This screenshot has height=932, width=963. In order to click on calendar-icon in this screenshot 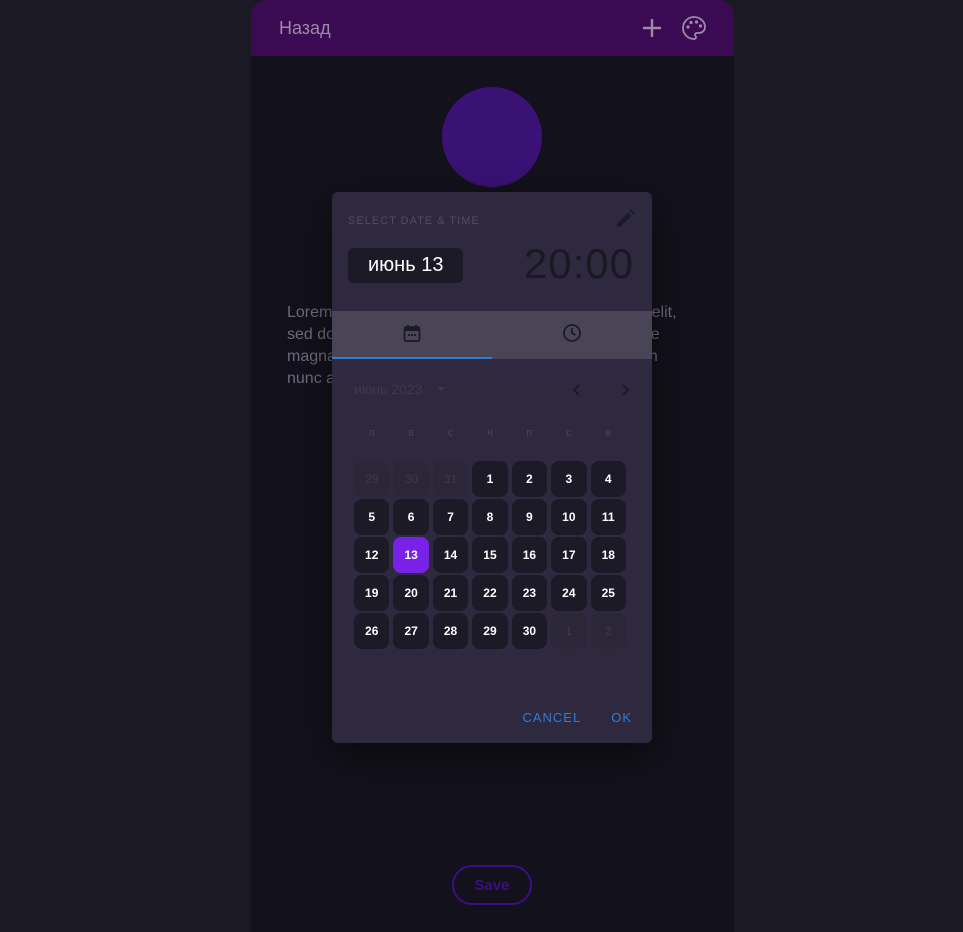, I will do `click(412, 335)`.